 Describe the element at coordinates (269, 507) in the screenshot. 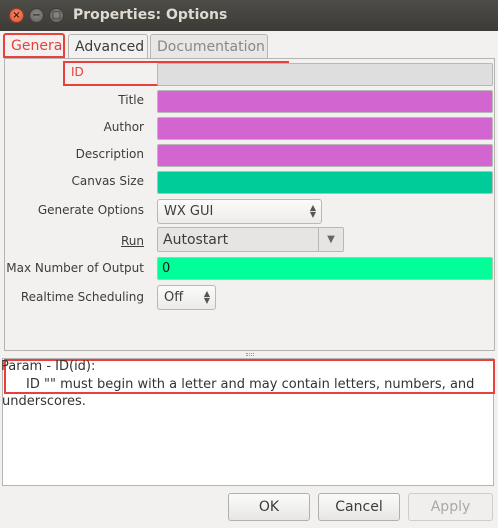

I see `ok-button: OK` at that location.